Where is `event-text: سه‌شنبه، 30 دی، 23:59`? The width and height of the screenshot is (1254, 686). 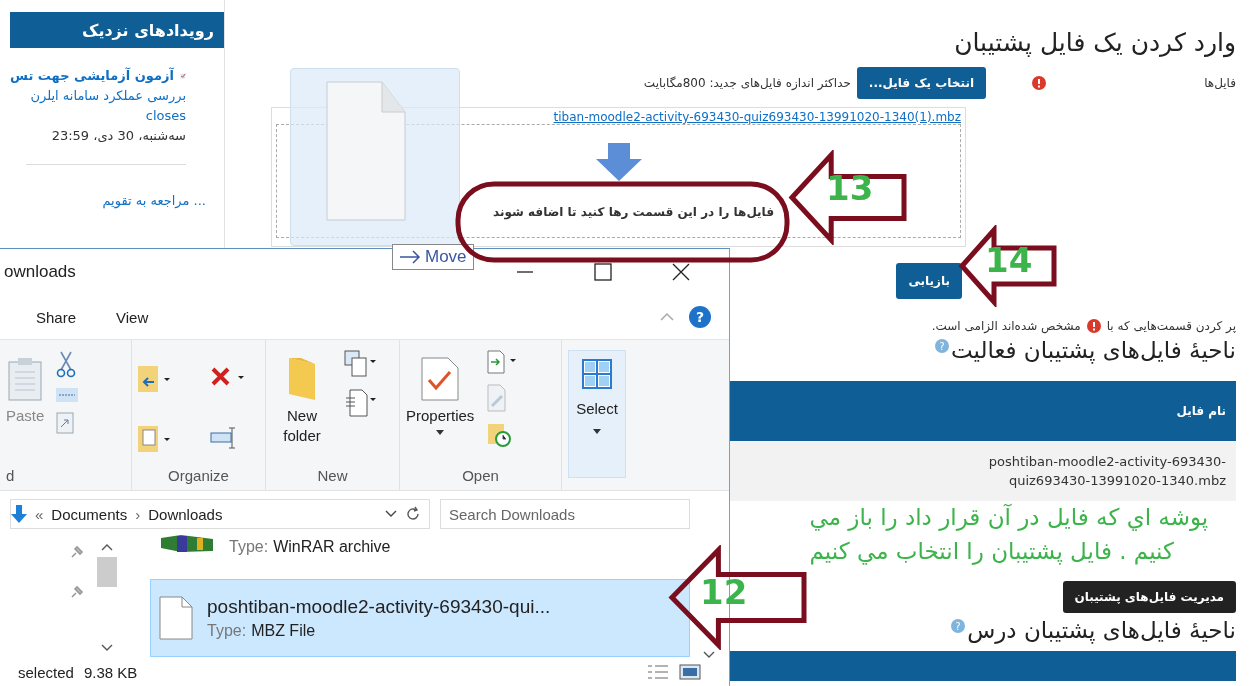
event-text: سه‌شنبه، 30 دی، 23:59 is located at coordinates (118, 136).